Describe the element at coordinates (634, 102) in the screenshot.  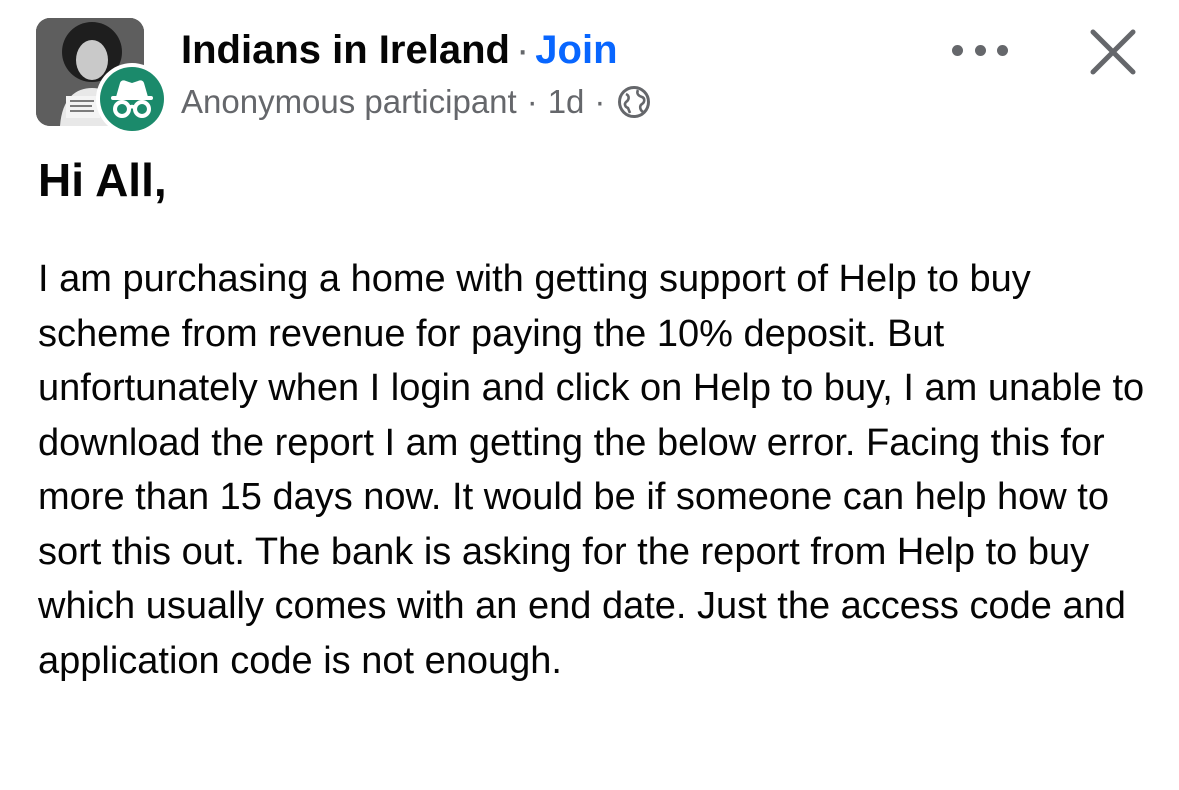
I see `globe-icon` at that location.